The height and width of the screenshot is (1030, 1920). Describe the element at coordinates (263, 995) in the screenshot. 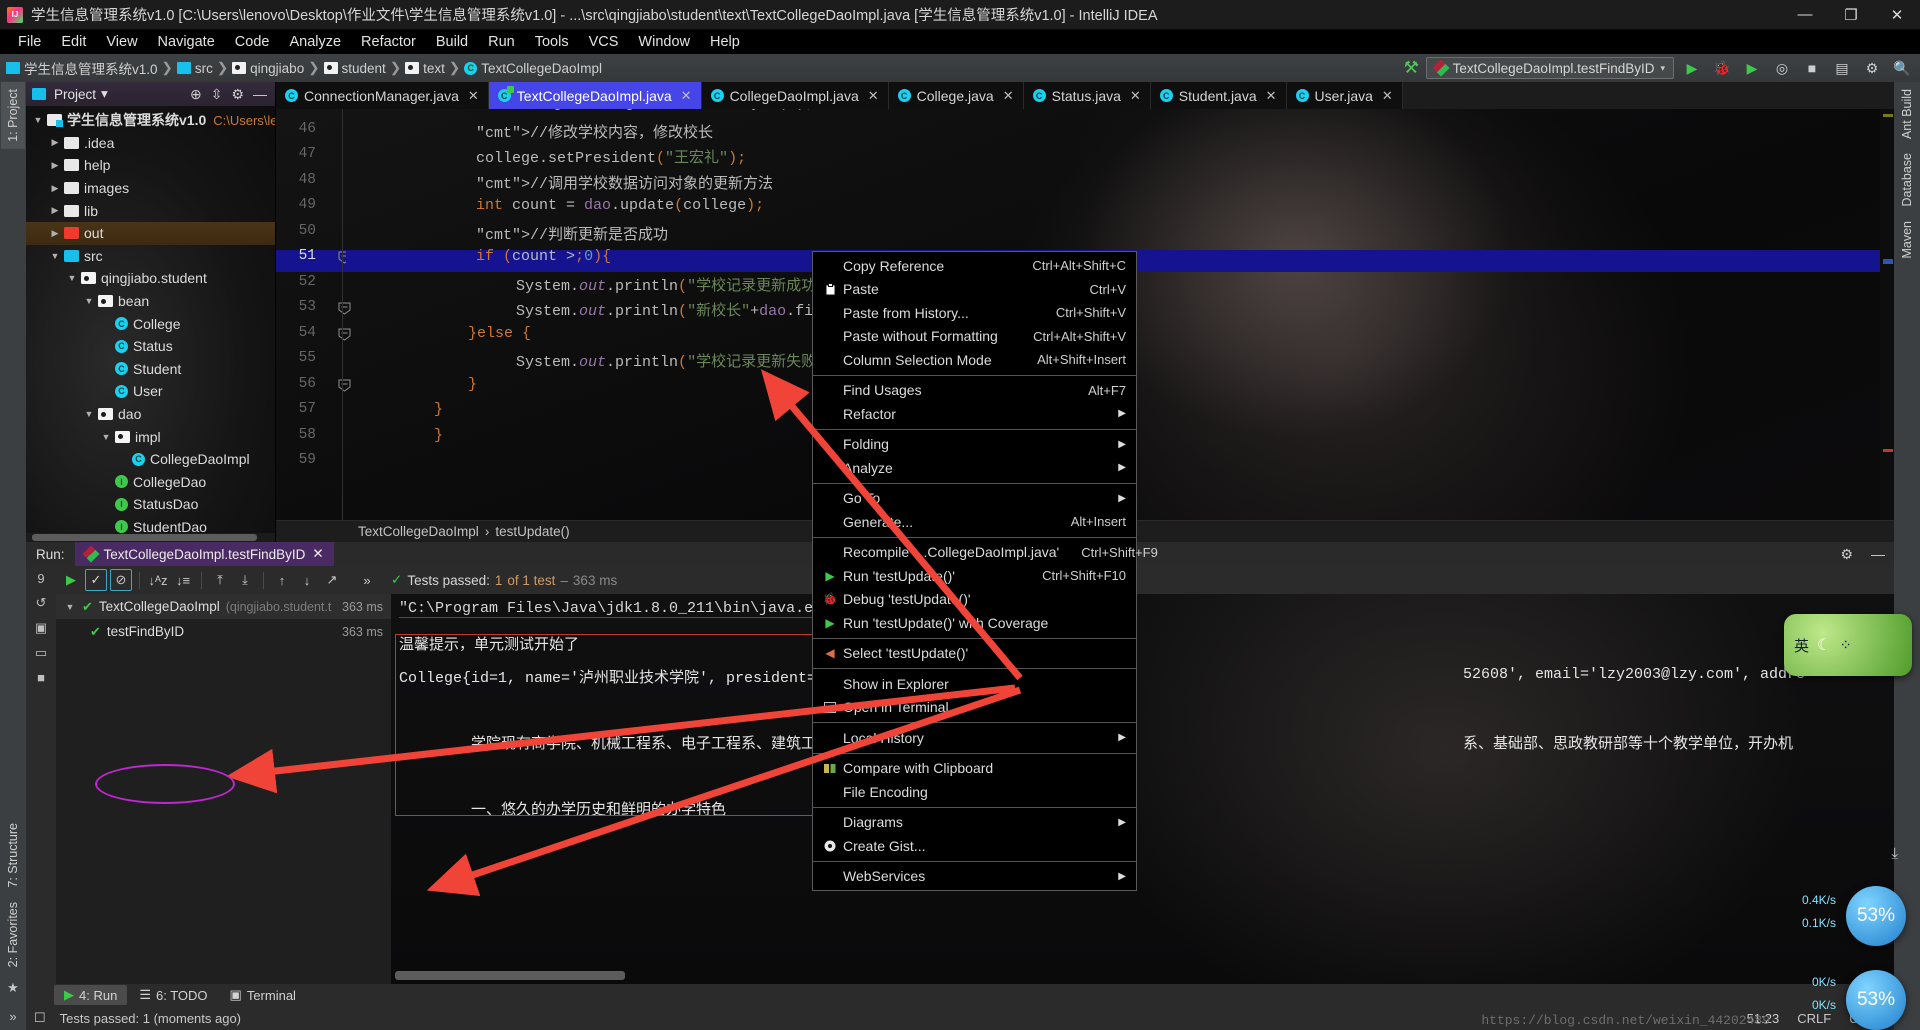

I see `bottom-tab-terminal: ▣ Terminal` at that location.